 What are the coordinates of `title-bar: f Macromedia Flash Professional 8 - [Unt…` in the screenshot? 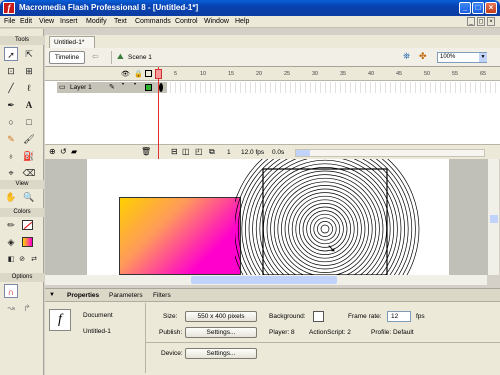 It's located at (250, 8).